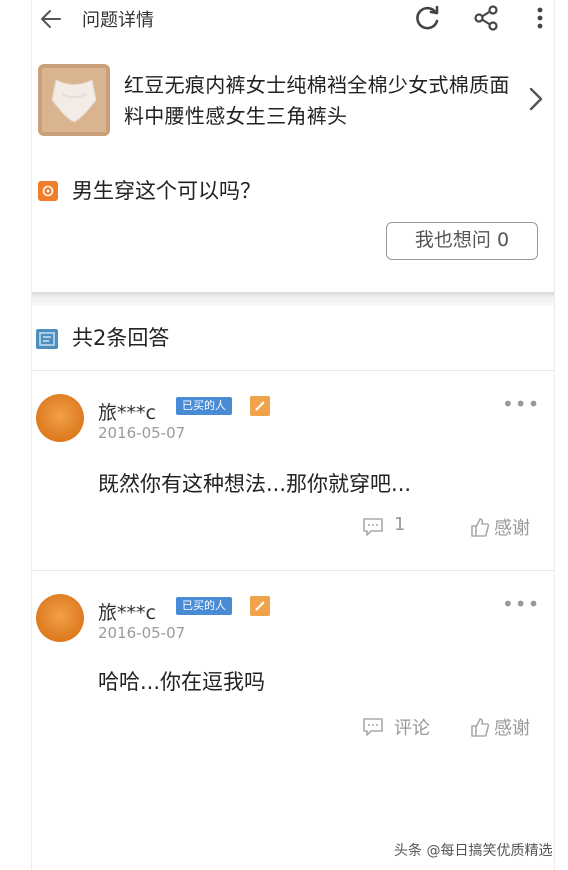 This screenshot has height=870, width=568. I want to click on refresh-icon, so click(428, 18).